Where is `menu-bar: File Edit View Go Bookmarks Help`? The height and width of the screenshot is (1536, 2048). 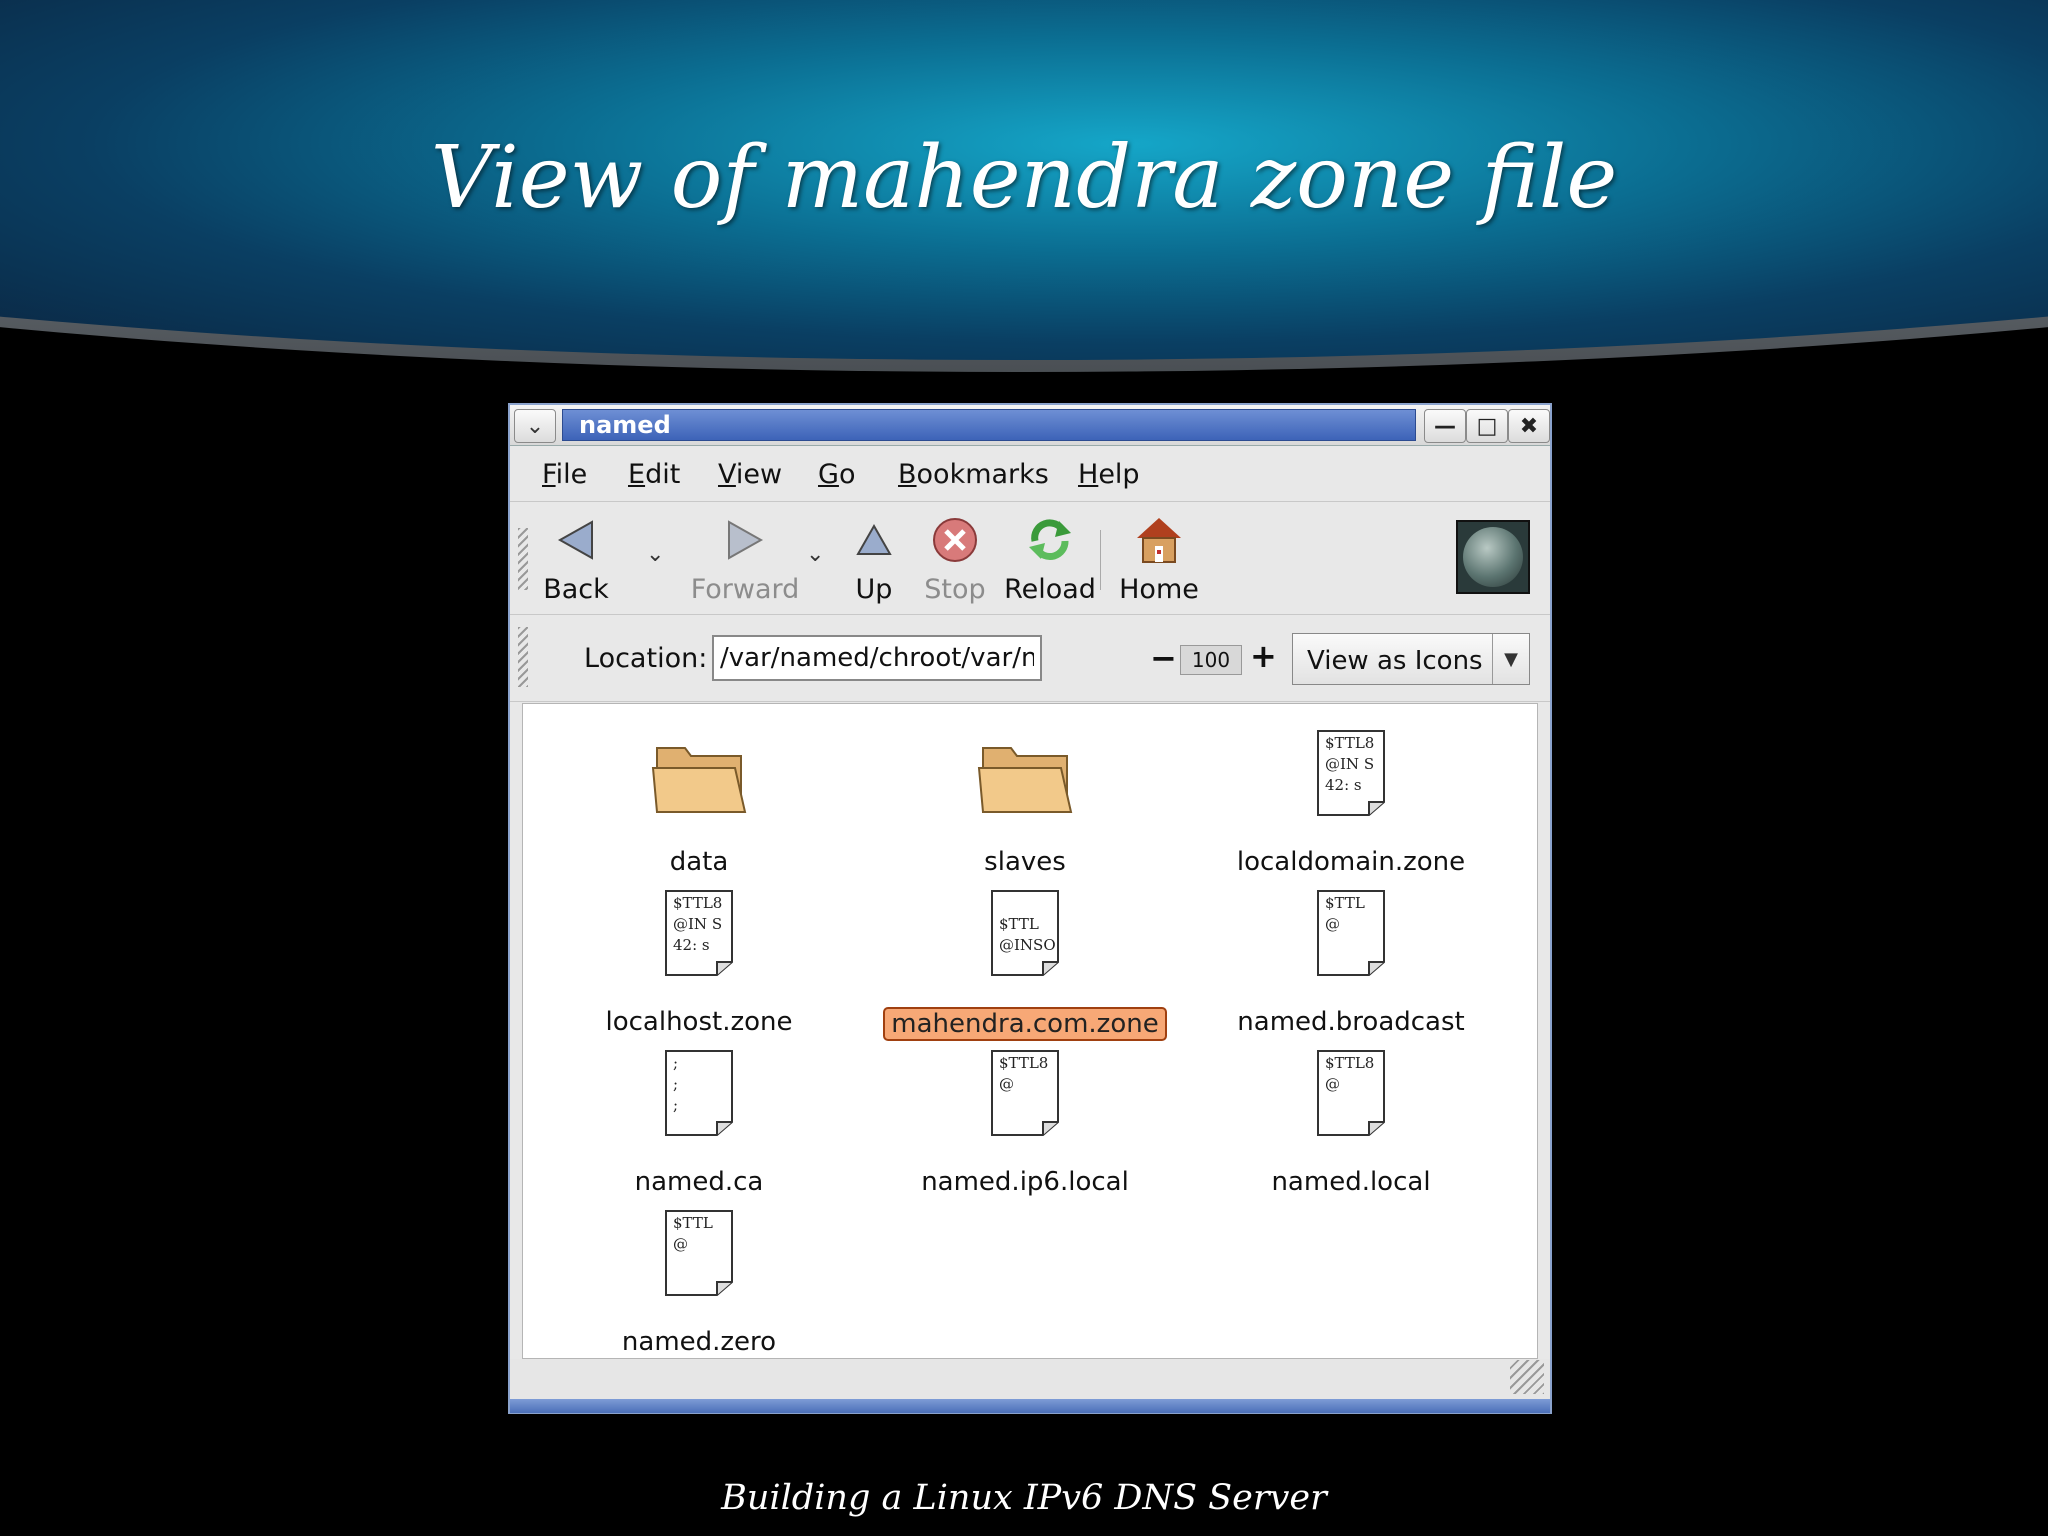
menu-bar: File Edit View Go Bookmarks Help is located at coordinates (1030, 474).